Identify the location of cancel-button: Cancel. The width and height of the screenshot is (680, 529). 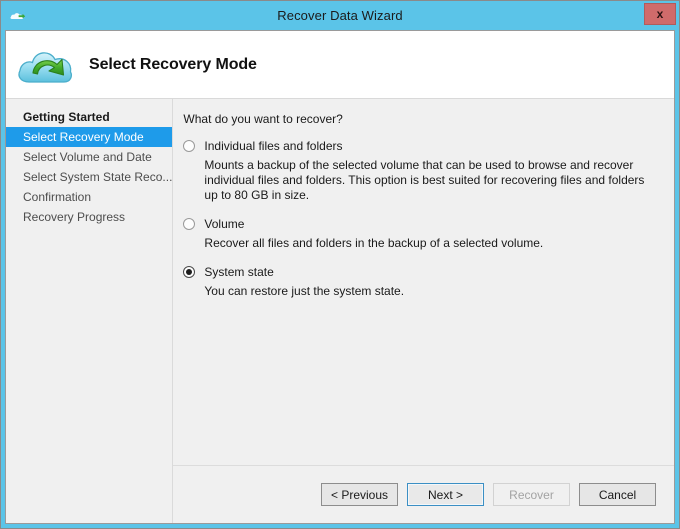
(617, 494).